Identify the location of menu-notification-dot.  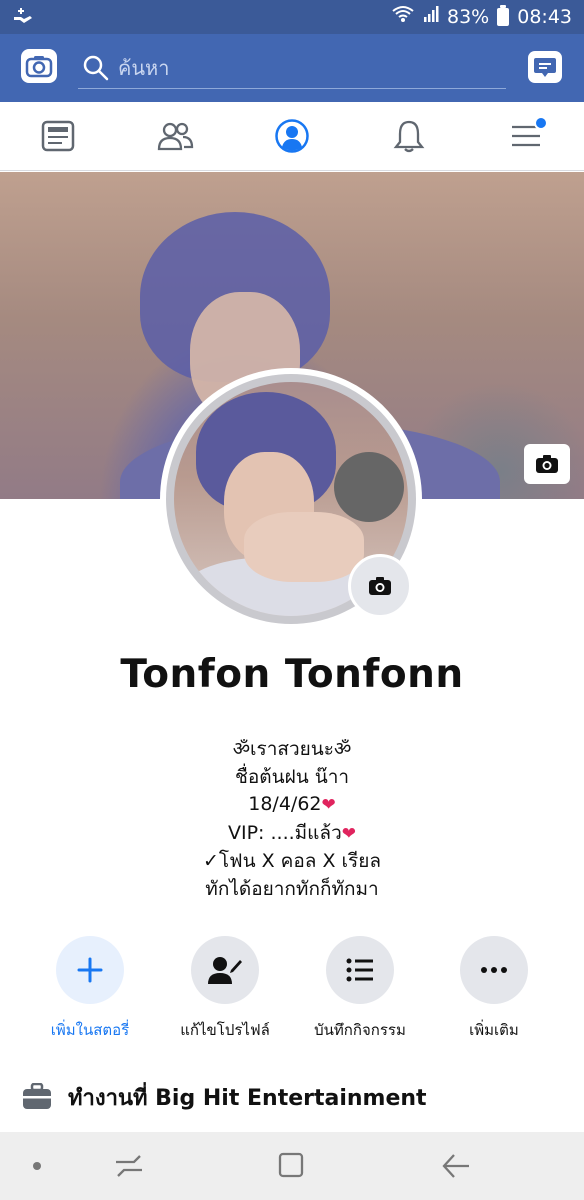
(541, 123).